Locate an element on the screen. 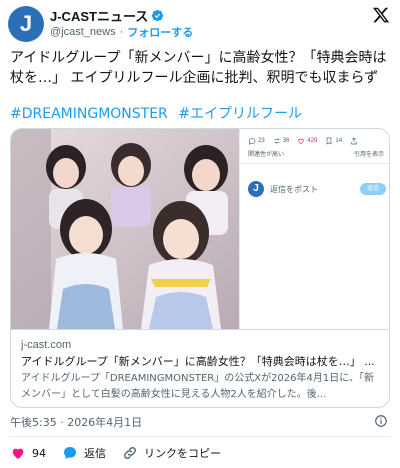 The image size is (400, 468). embed-replies-count: 23 is located at coordinates (261, 141).